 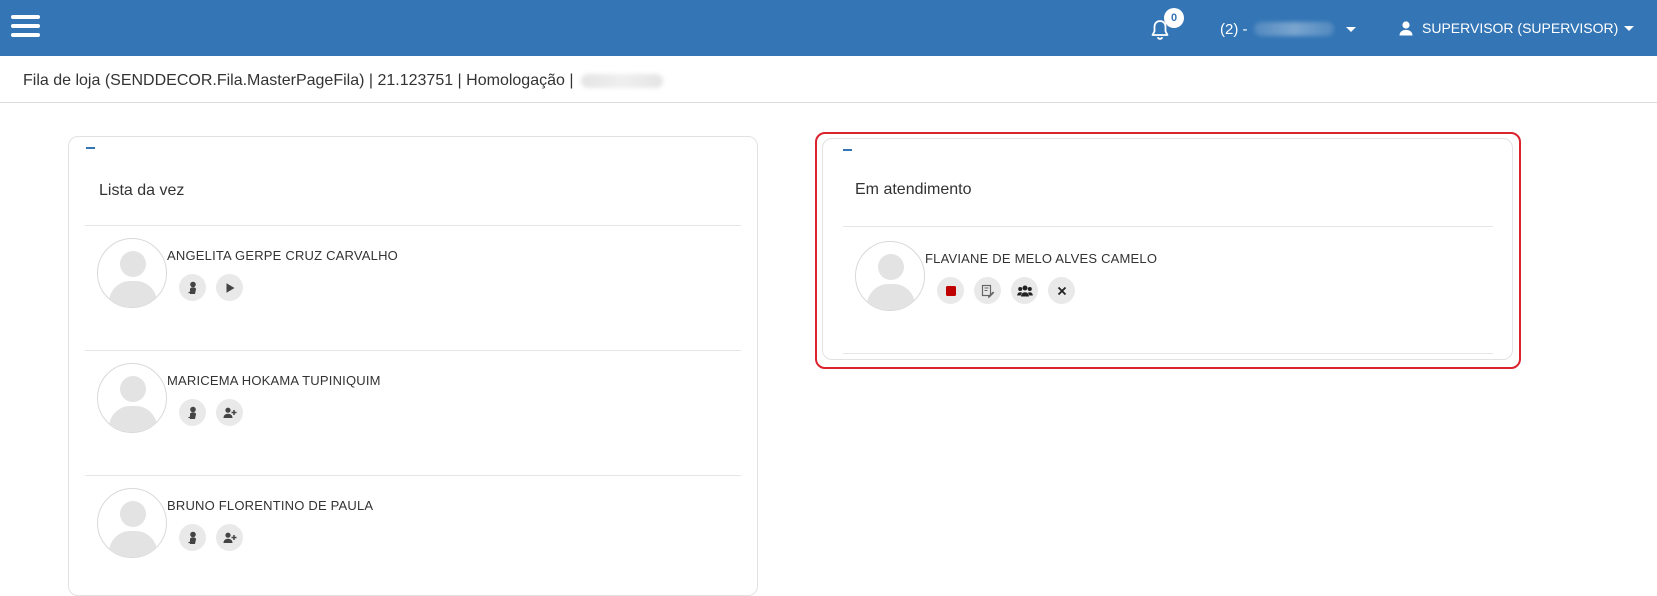 What do you see at coordinates (1234, 29) in the screenshot?
I see `store-selector-label: (2) -` at bounding box center [1234, 29].